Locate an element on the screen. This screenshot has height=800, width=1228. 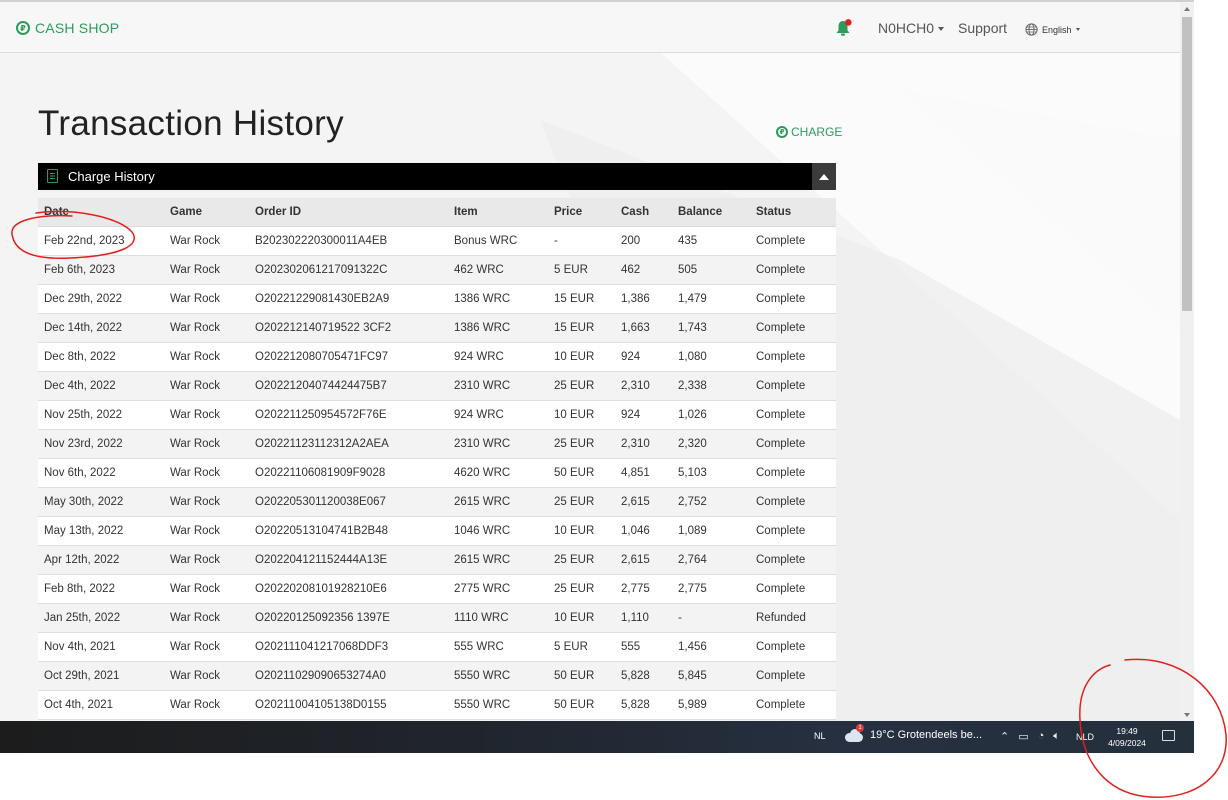
cell-date: May 30th, 2022 is located at coordinates (101, 502).